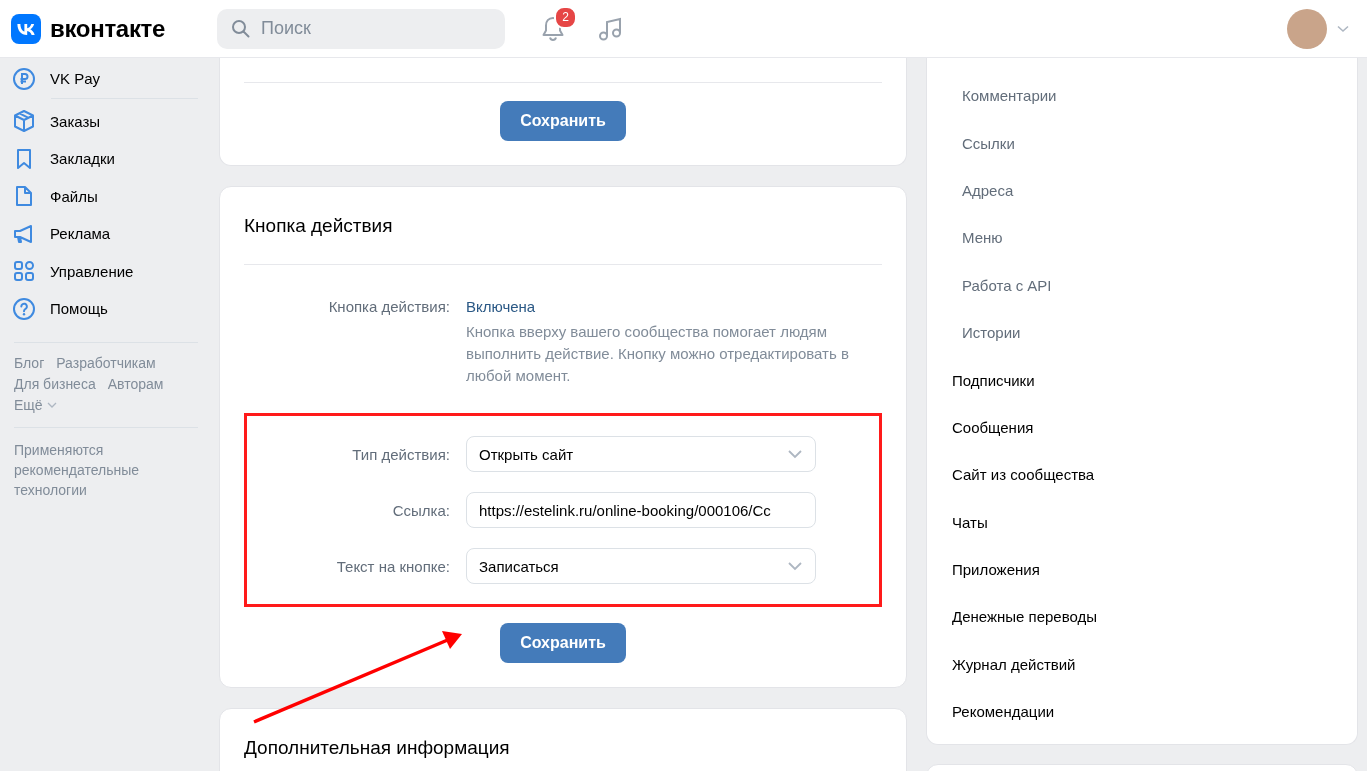 Image resolution: width=1367 pixels, height=771 pixels. I want to click on sidebar-item: Закладки, so click(110, 159).